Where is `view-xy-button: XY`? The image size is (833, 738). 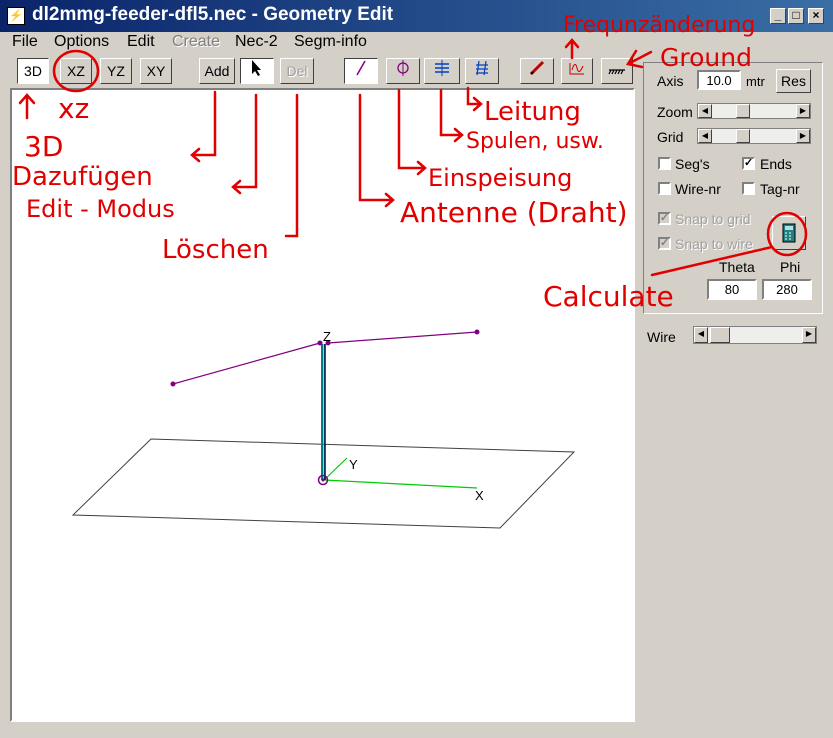
view-xy-button: XY is located at coordinates (156, 71).